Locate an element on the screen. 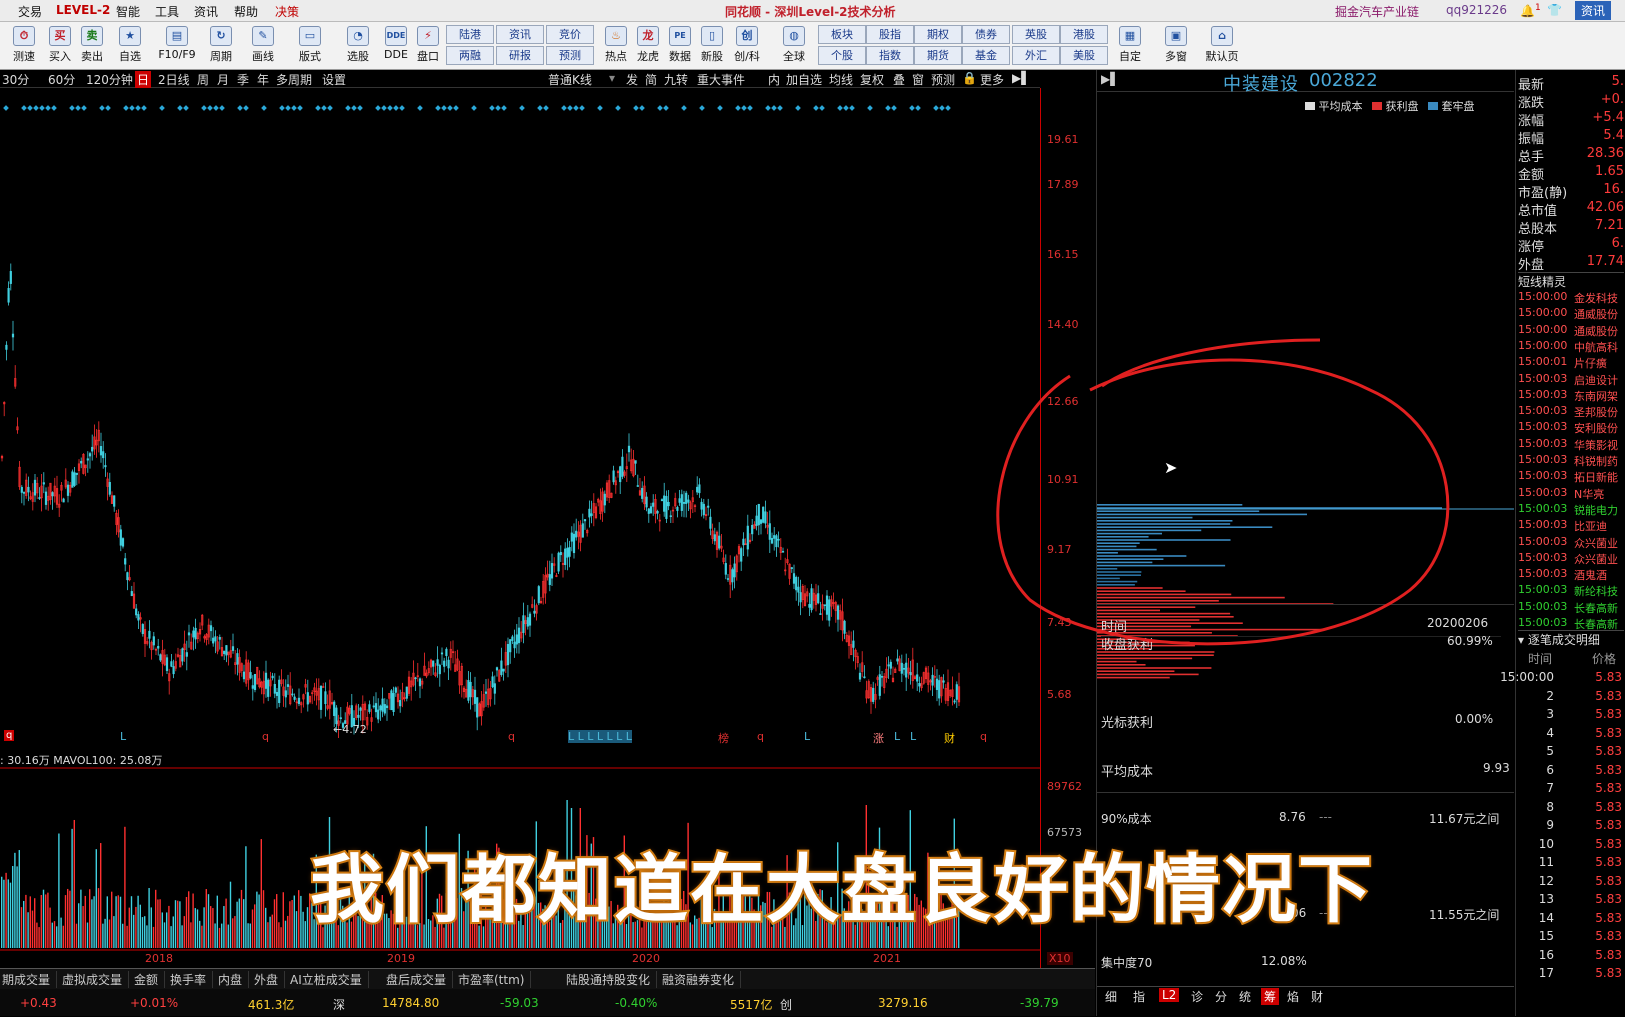 The height and width of the screenshot is (1017, 1625). indicator-tab: 期成交量 is located at coordinates (30, 979).